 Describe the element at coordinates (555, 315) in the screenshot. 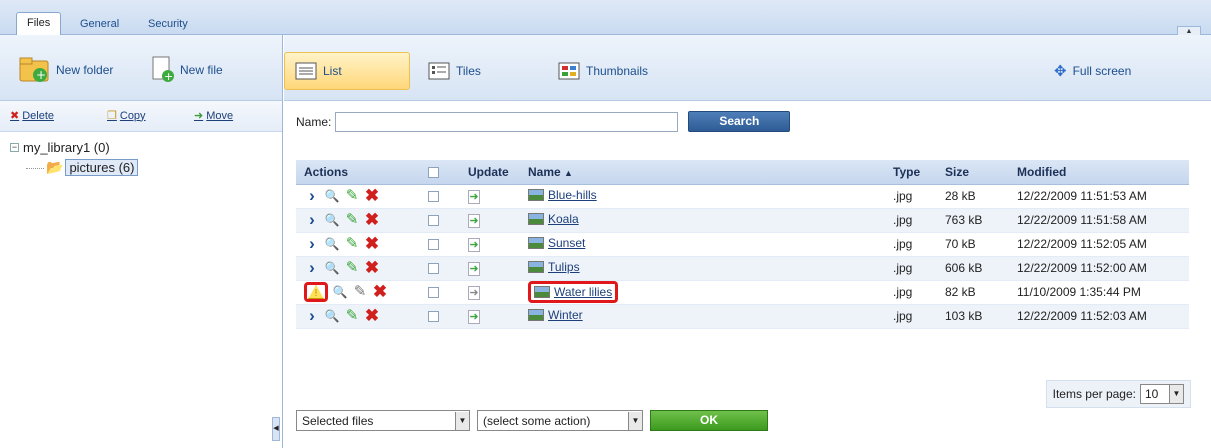

I see `file-link: Winter` at that location.